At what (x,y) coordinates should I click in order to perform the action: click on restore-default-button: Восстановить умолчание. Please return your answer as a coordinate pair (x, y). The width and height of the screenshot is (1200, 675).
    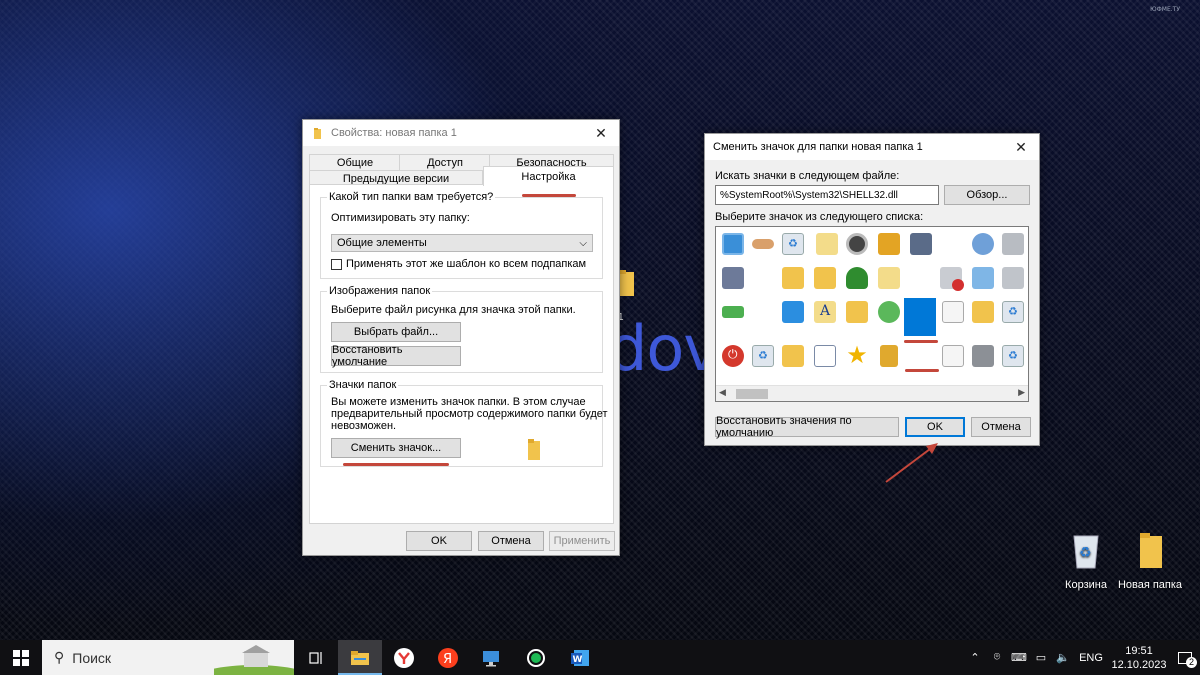
    Looking at the image, I should click on (396, 356).